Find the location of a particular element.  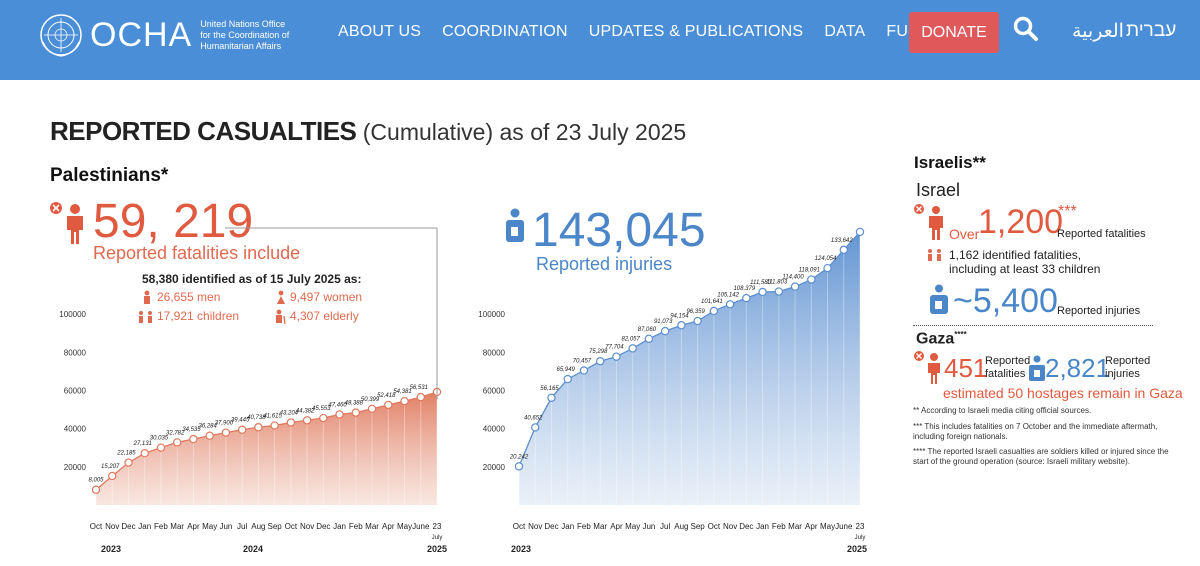

over-label: Over is located at coordinates (964, 234).